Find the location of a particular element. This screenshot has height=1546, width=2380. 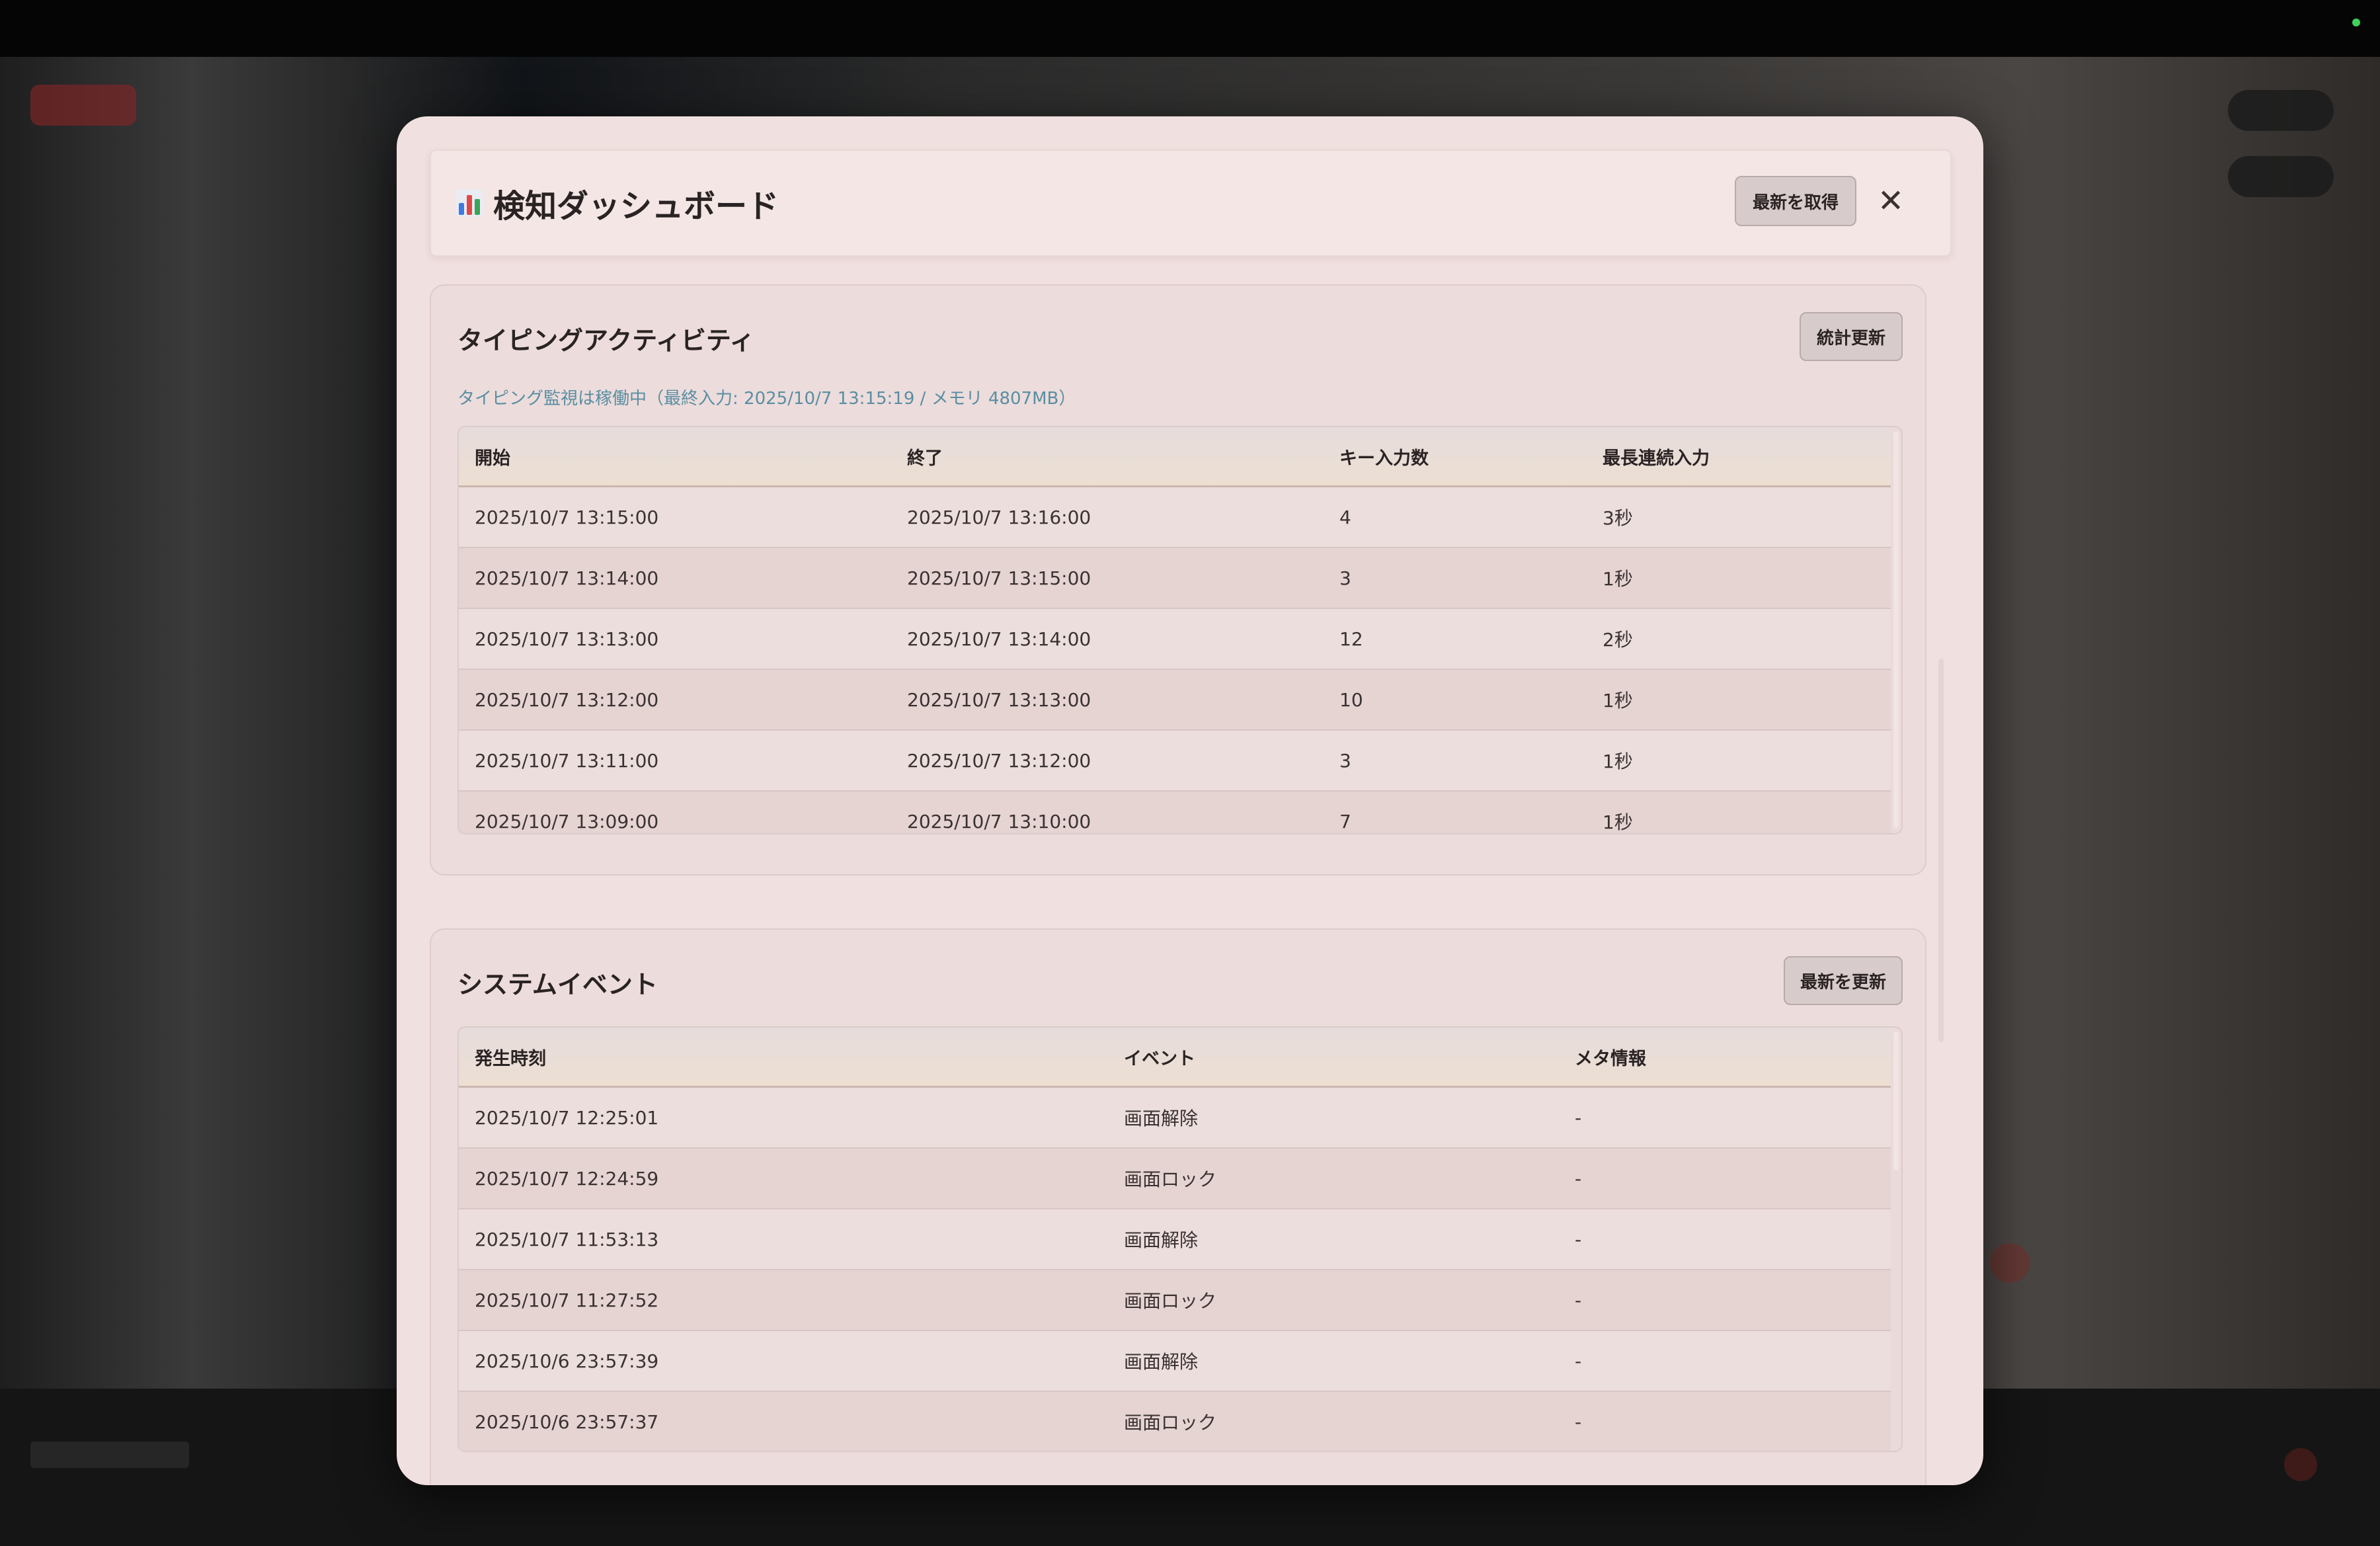

cell-start: 2025/10/7 13:12:00 is located at coordinates (675, 700).